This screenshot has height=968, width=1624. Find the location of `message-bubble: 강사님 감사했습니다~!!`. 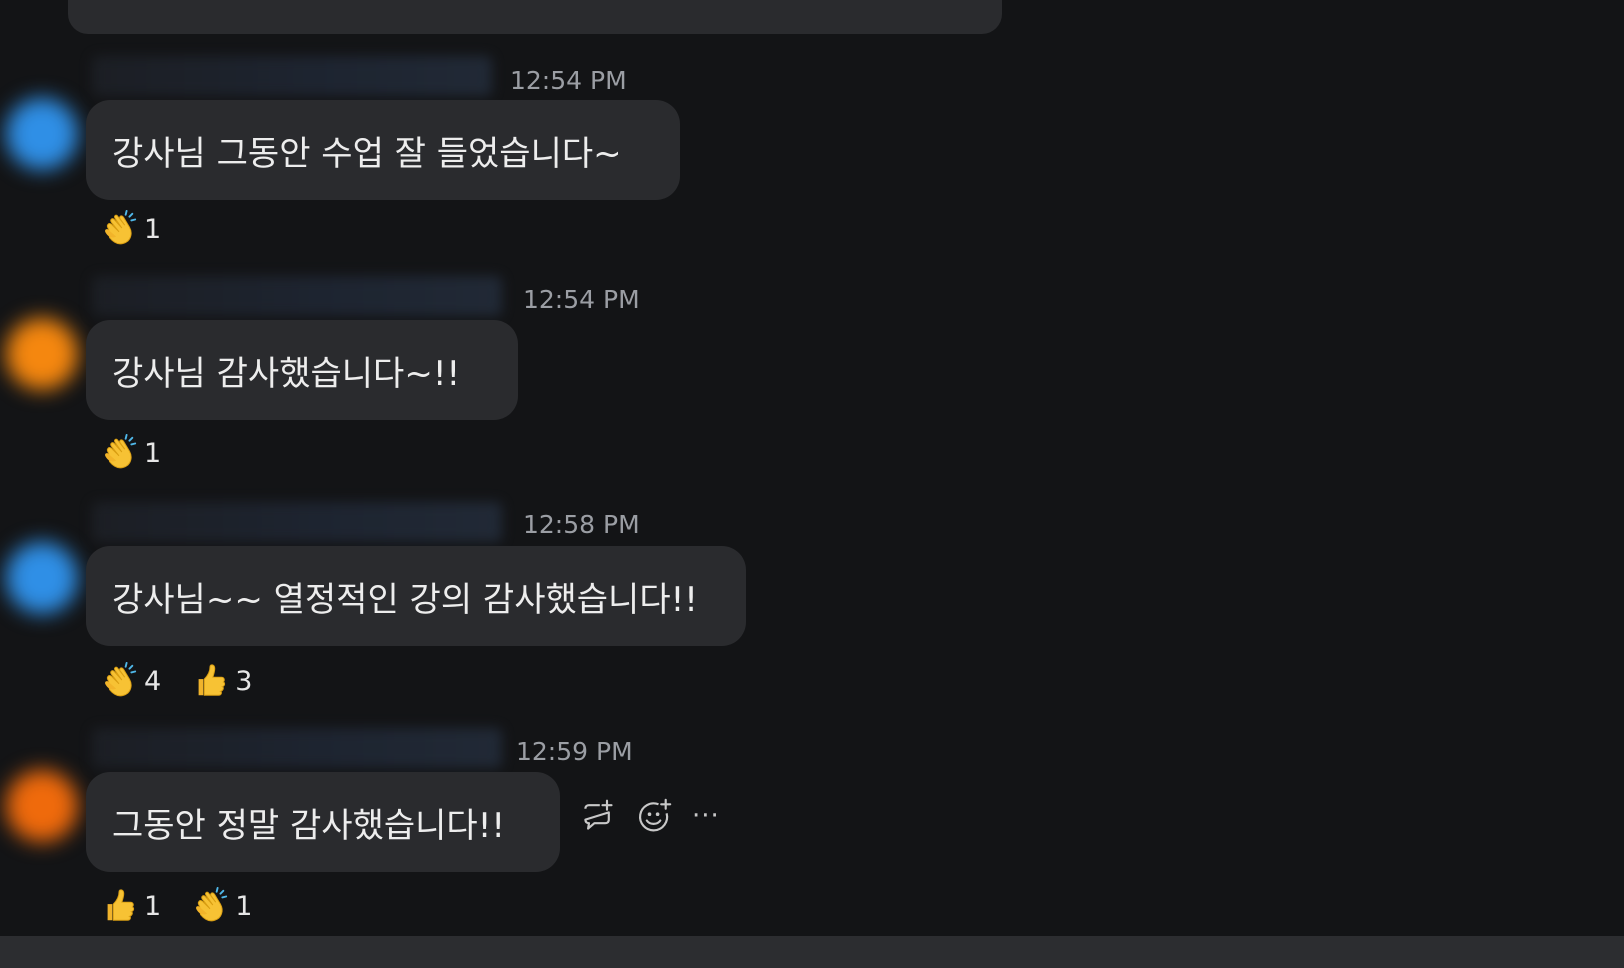

message-bubble: 강사님 감사했습니다~!! is located at coordinates (302, 370).